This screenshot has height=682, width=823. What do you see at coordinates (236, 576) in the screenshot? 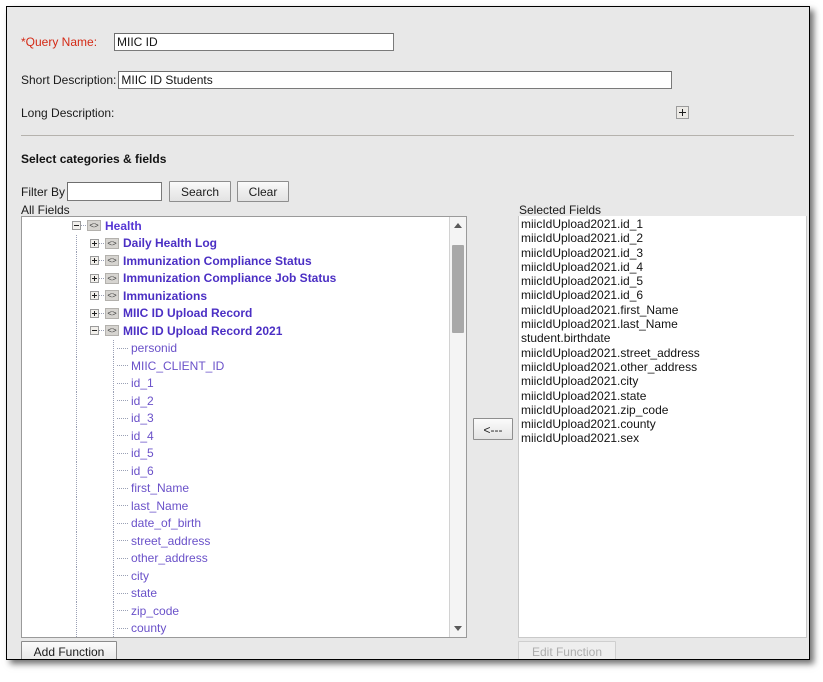
I see `tree-leaf-item: city` at bounding box center [236, 576].